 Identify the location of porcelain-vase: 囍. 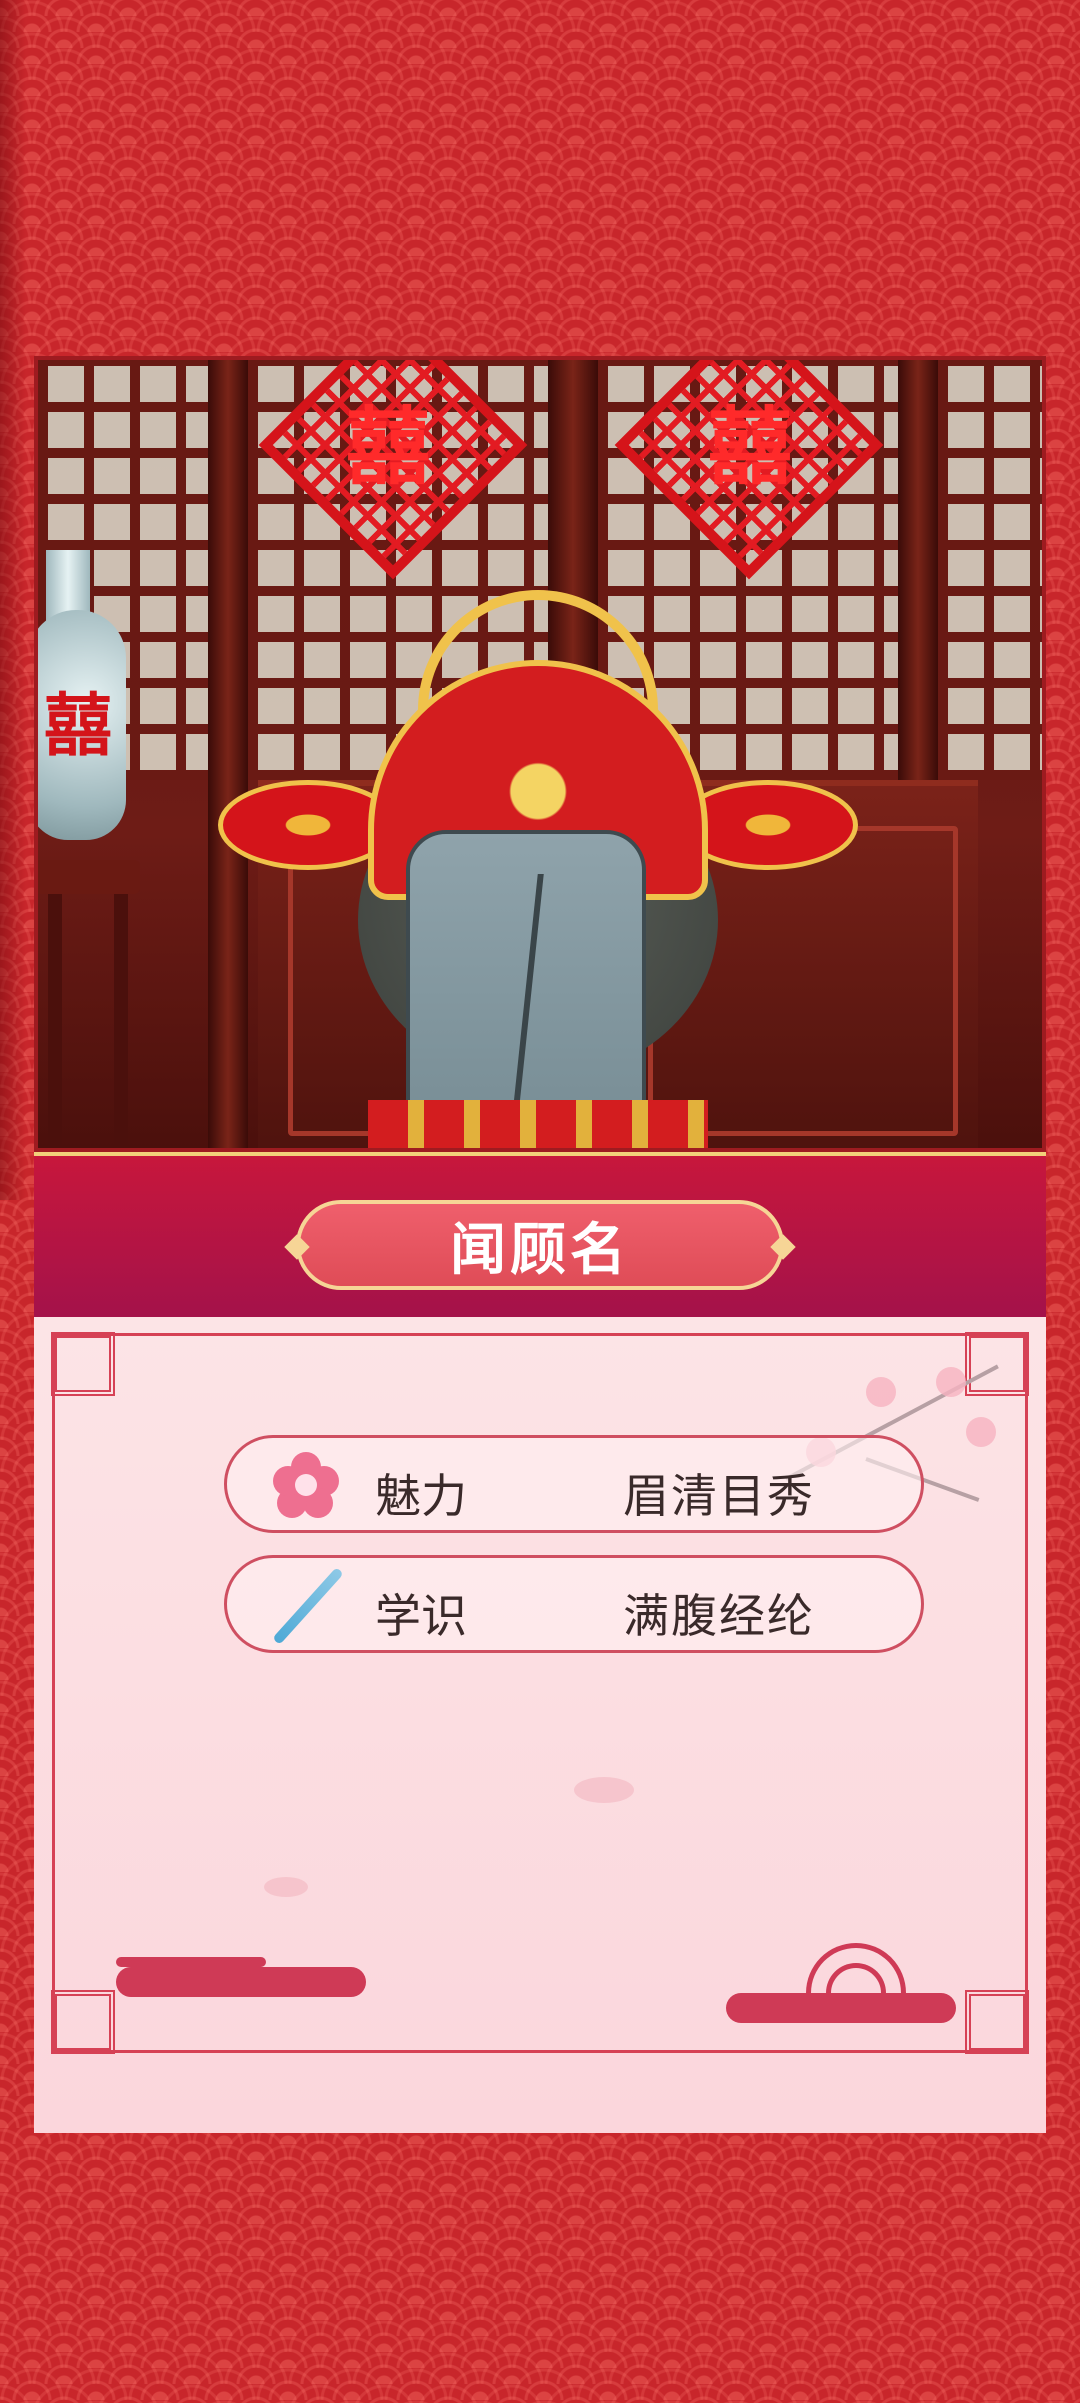
(83, 715).